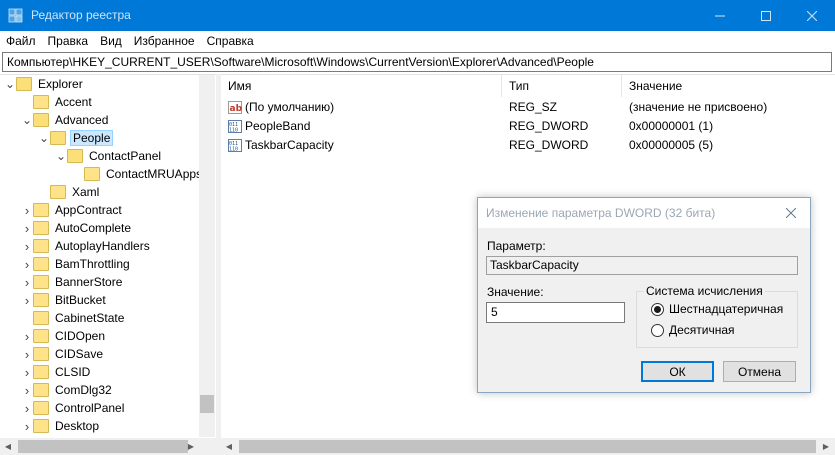  I want to click on tree-item: › AutoComplete, so click(77, 228).